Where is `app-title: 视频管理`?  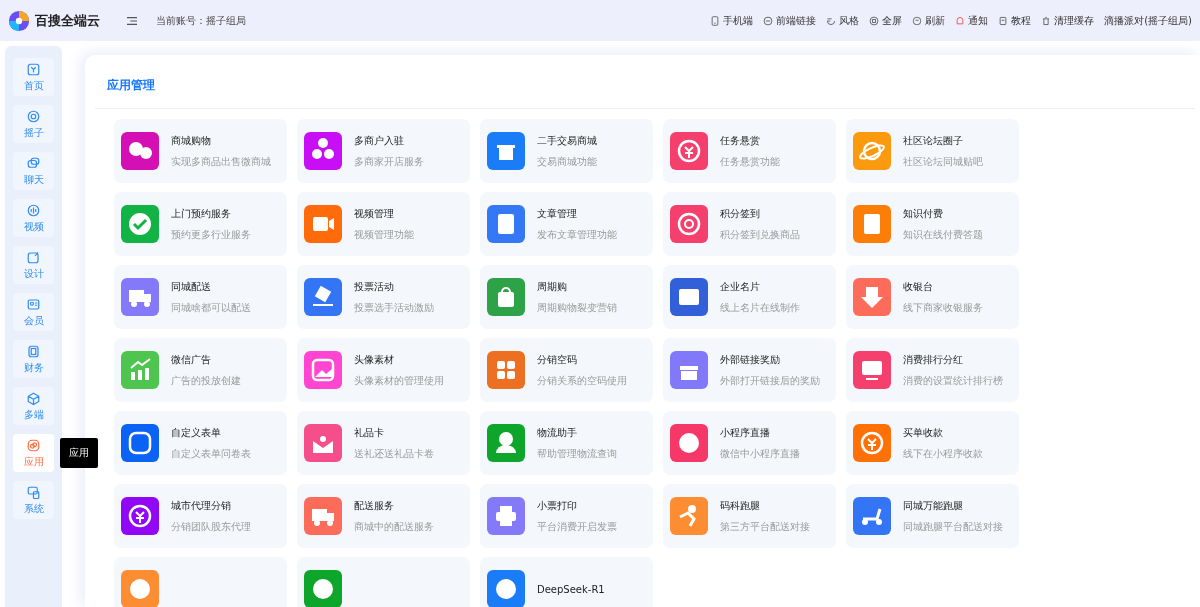 app-title: 视频管理 is located at coordinates (374, 213).